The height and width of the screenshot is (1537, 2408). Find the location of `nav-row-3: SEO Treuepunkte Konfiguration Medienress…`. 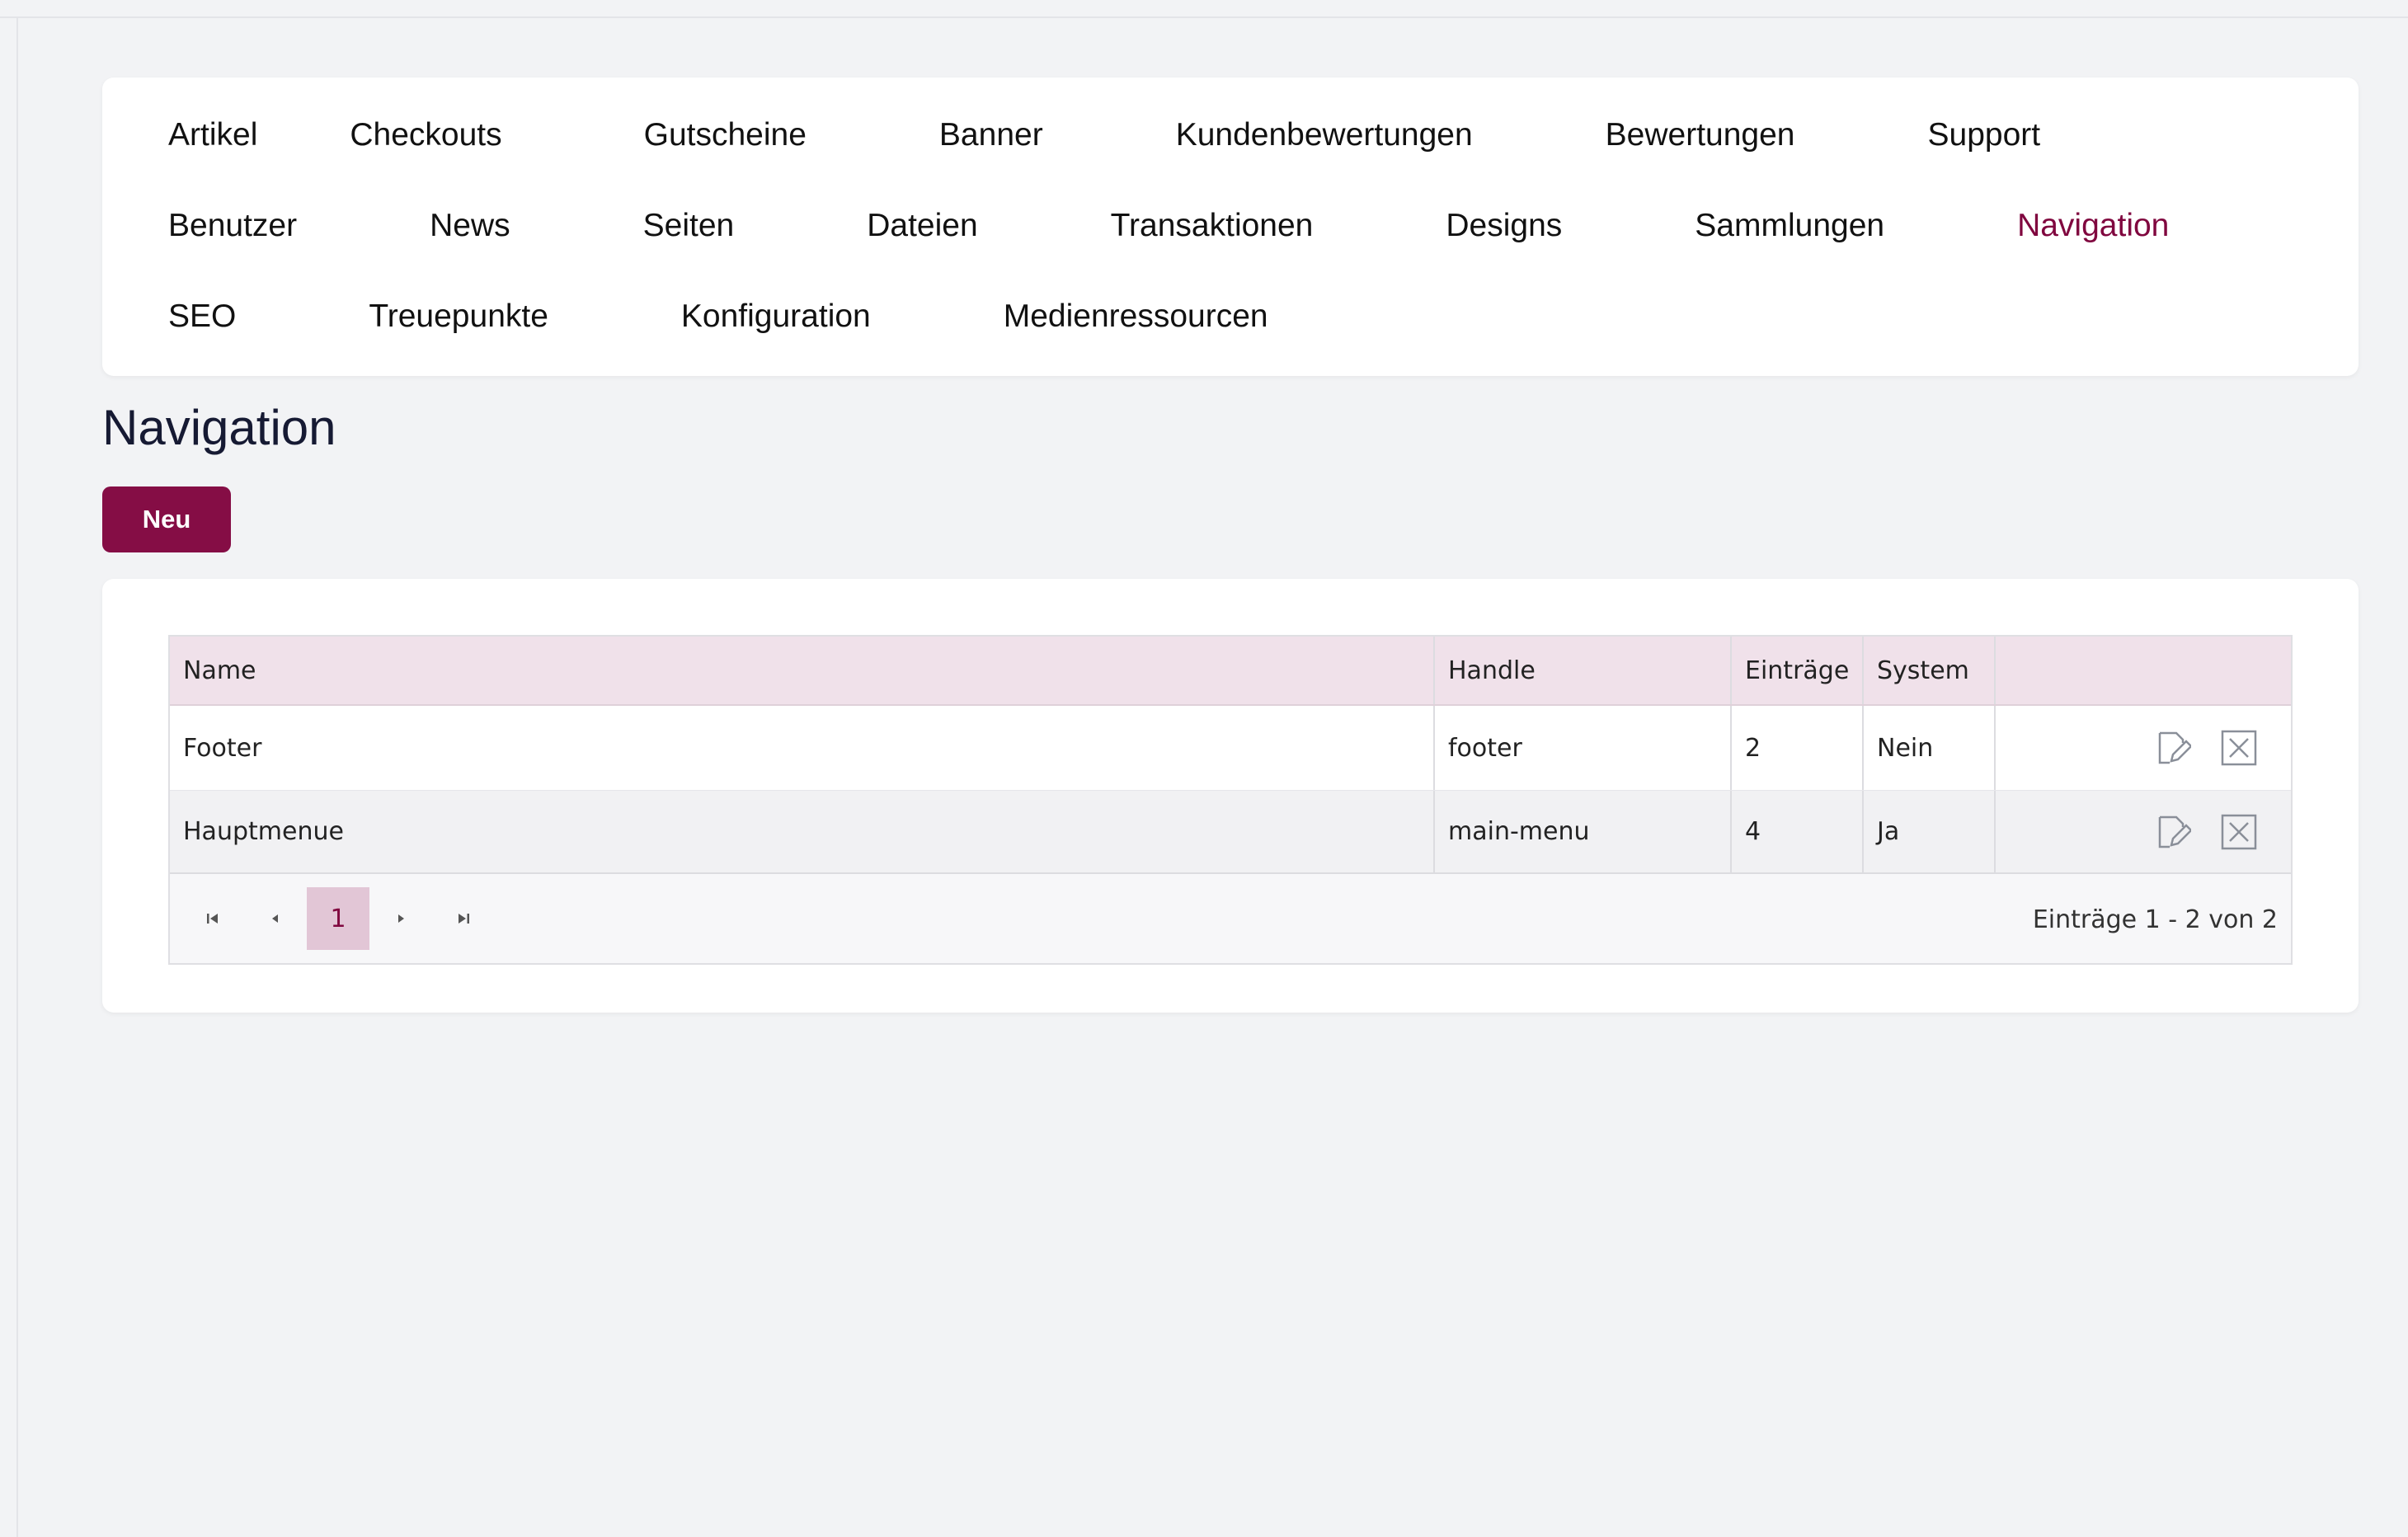

nav-row-3: SEO Treuepunkte Konfiguration Medienress… is located at coordinates (785, 317).